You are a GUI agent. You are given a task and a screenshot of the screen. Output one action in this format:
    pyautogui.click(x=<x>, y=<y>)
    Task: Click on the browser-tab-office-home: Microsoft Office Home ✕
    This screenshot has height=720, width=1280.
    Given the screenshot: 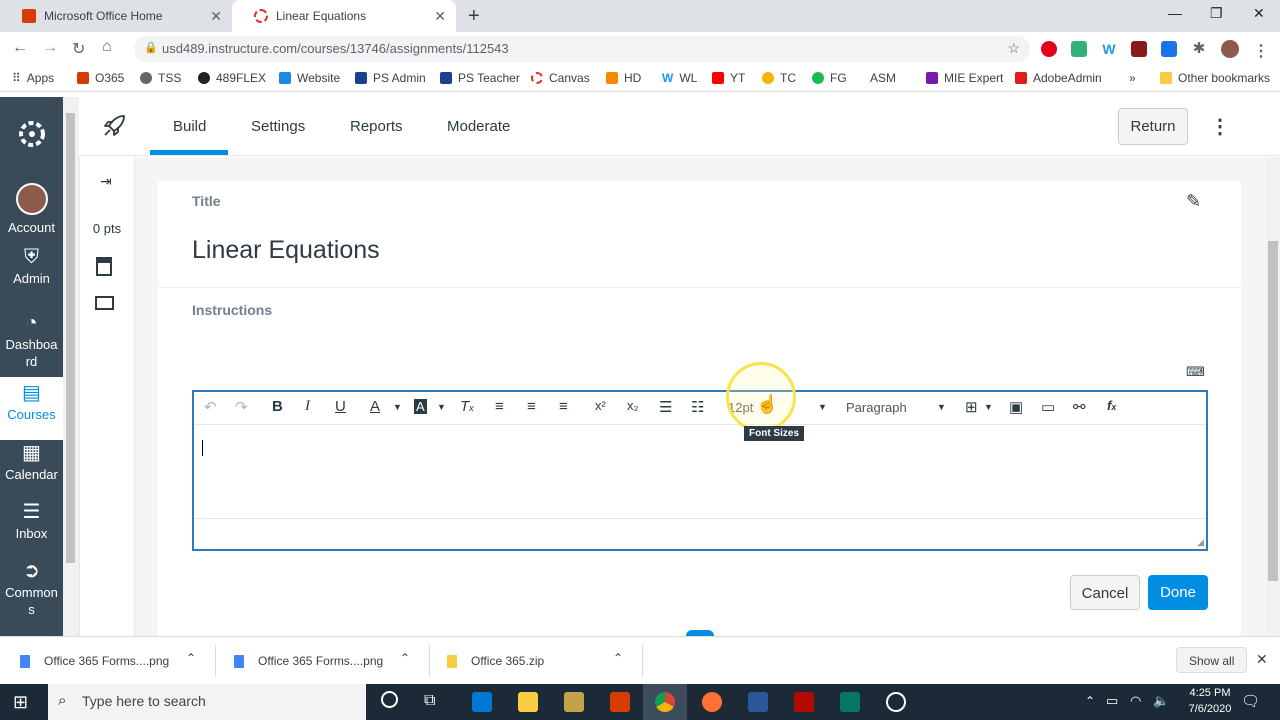 What is the action you would take?
    pyautogui.click(x=116, y=16)
    